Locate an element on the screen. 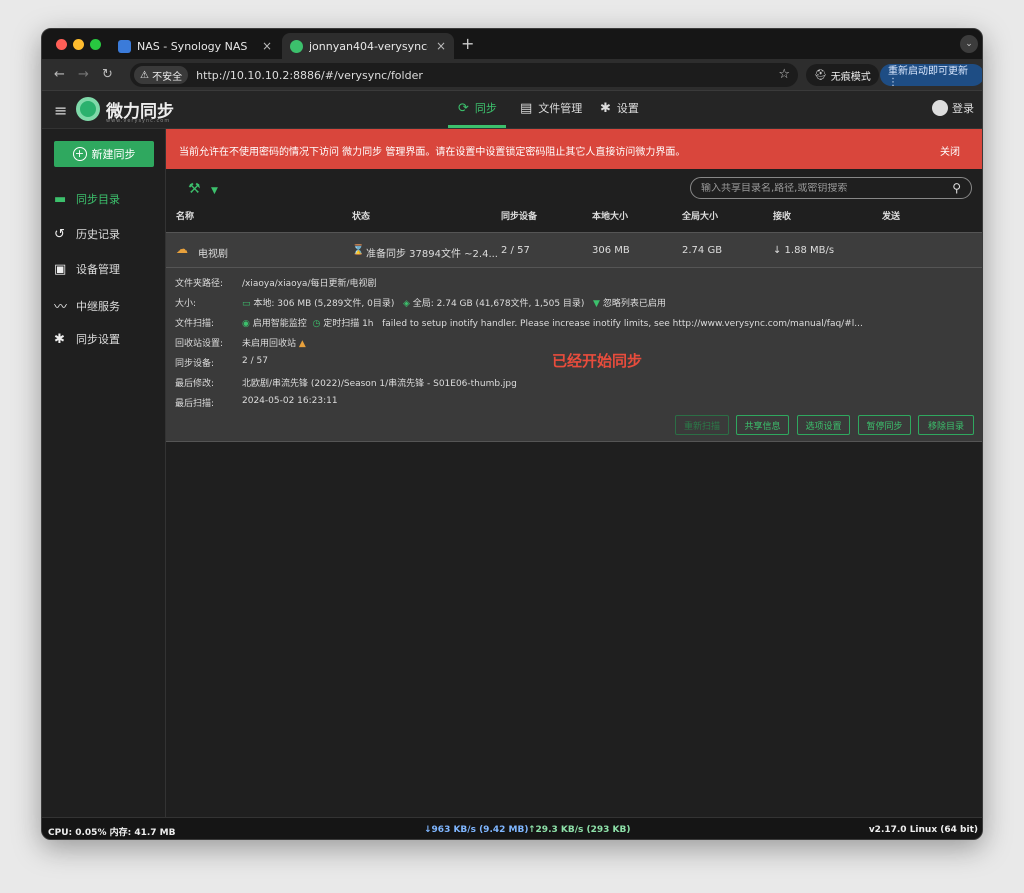  reload-icon: ↻ is located at coordinates (107, 74).